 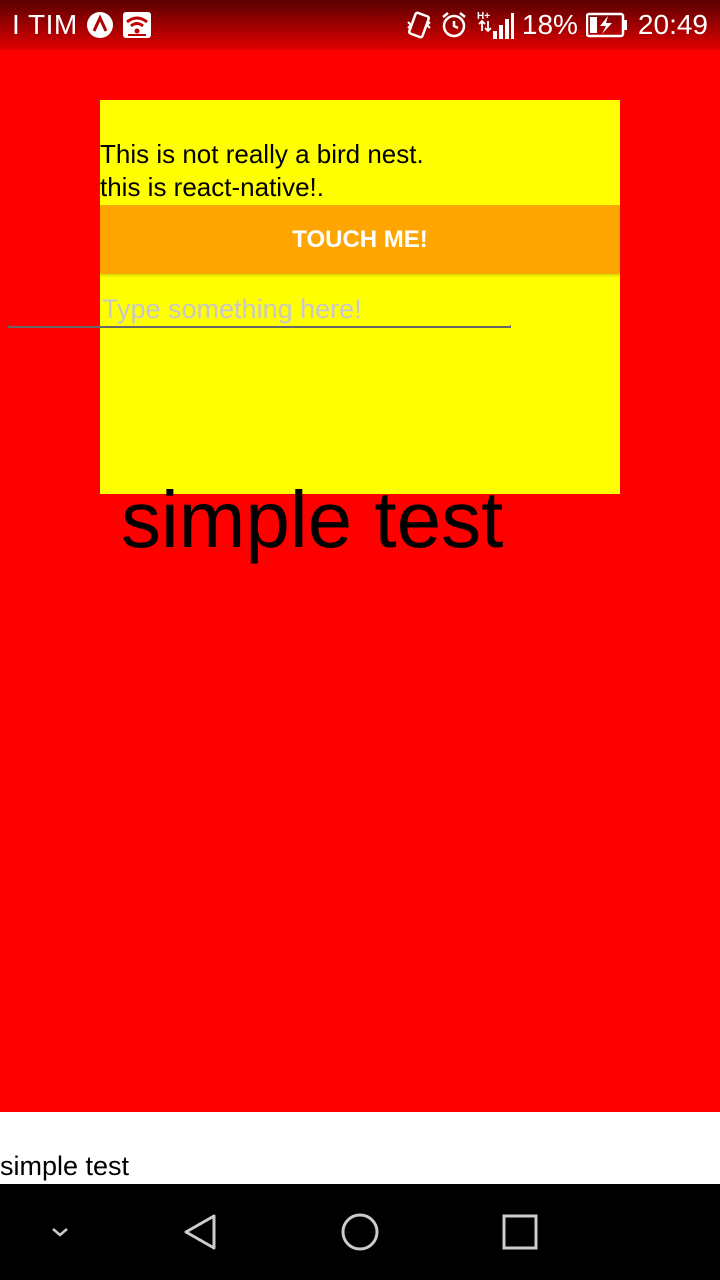 What do you see at coordinates (200, 1232) in the screenshot?
I see `back-icon` at bounding box center [200, 1232].